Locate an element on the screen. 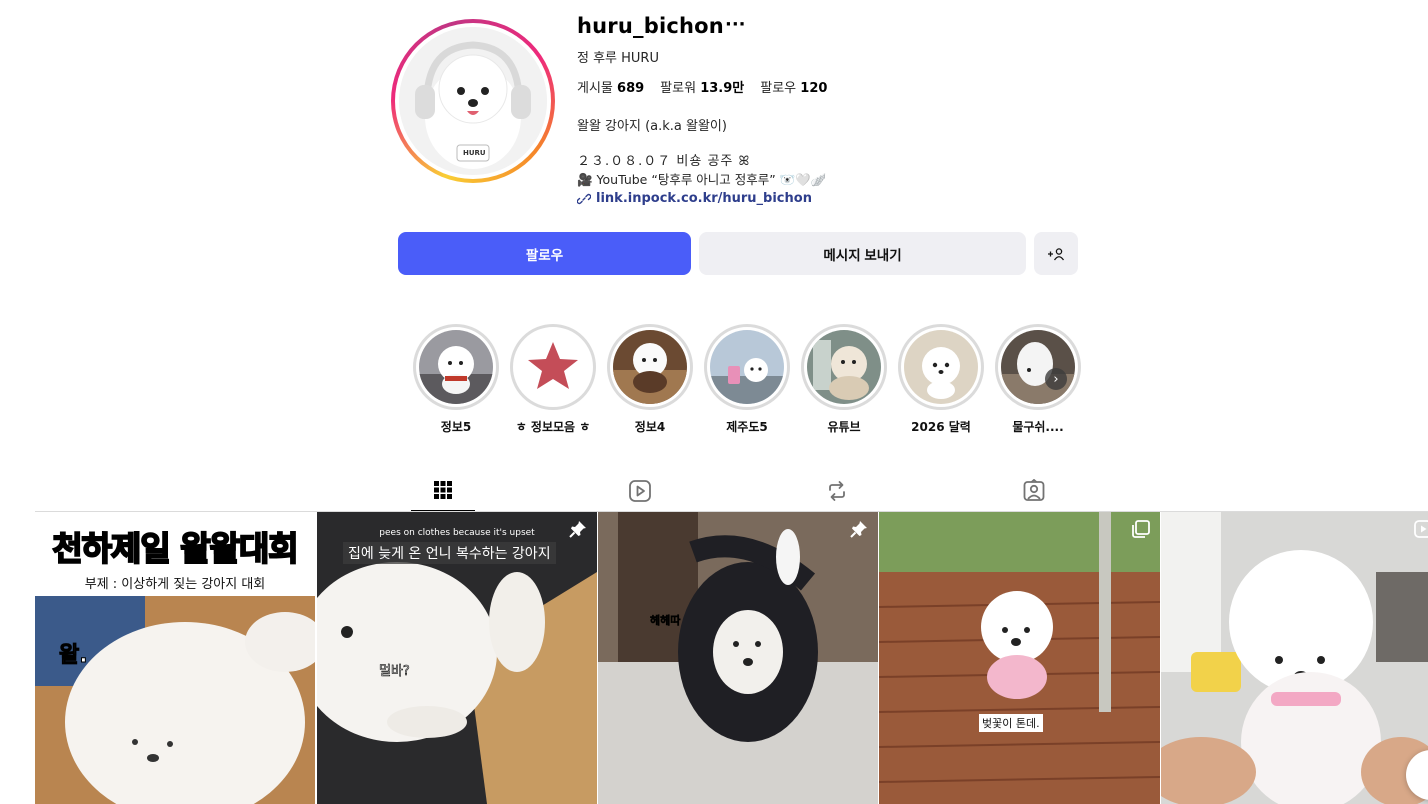 The image size is (1428, 804). link-icon is located at coordinates (584, 198).